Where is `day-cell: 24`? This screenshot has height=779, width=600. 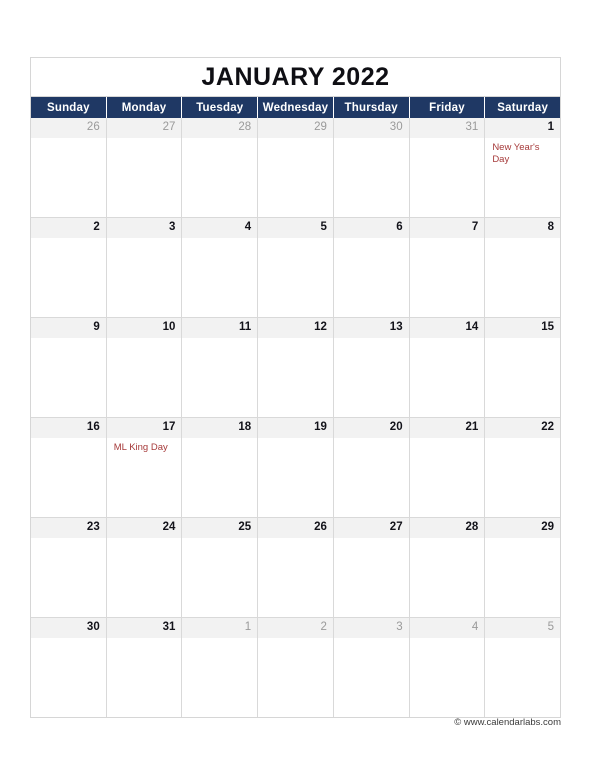
day-cell: 24 is located at coordinates (144, 567).